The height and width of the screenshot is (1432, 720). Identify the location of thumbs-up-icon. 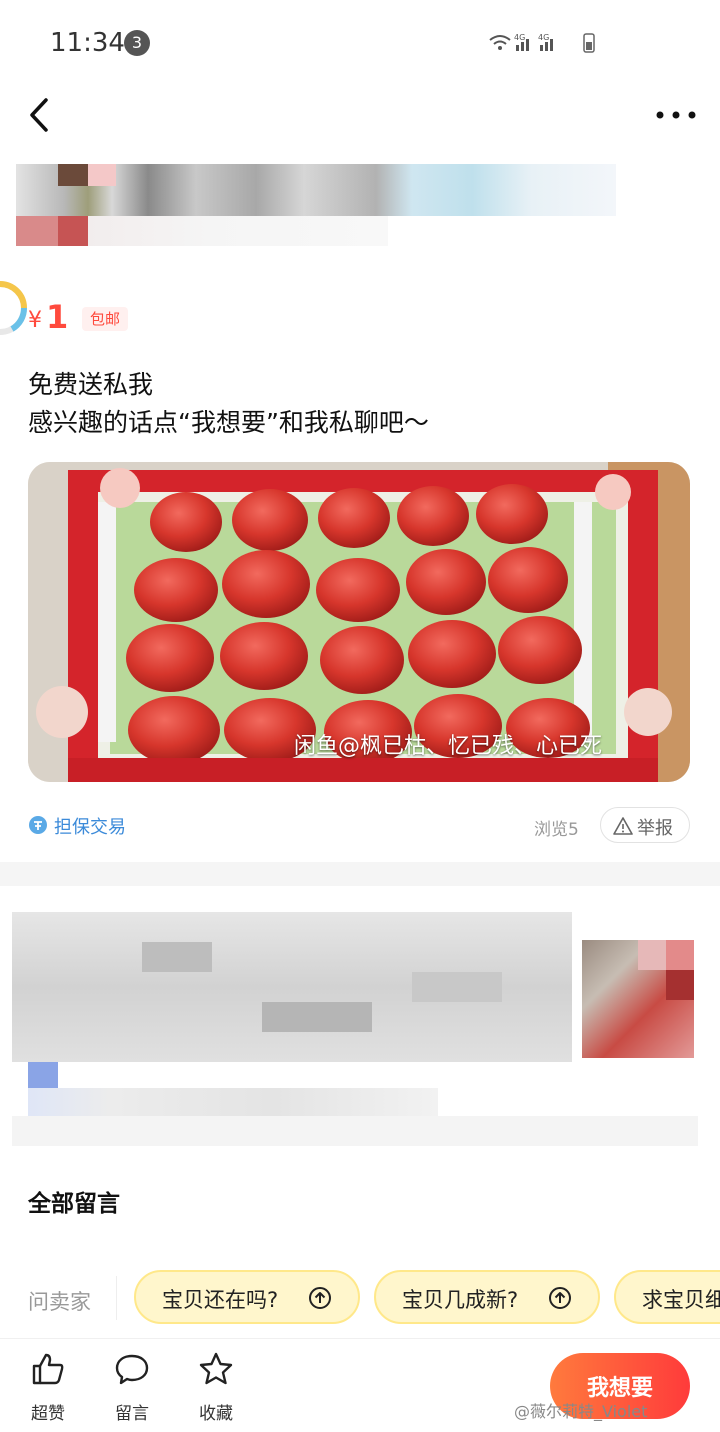
(48, 1369).